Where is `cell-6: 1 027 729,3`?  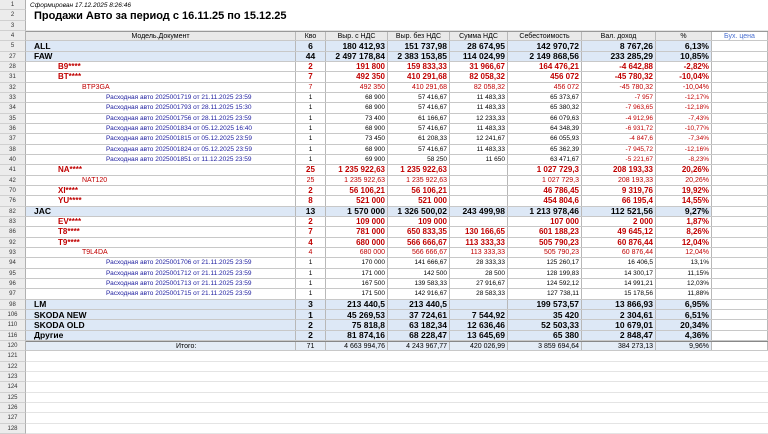
cell-6: 1 027 729,3 is located at coordinates (545, 180).